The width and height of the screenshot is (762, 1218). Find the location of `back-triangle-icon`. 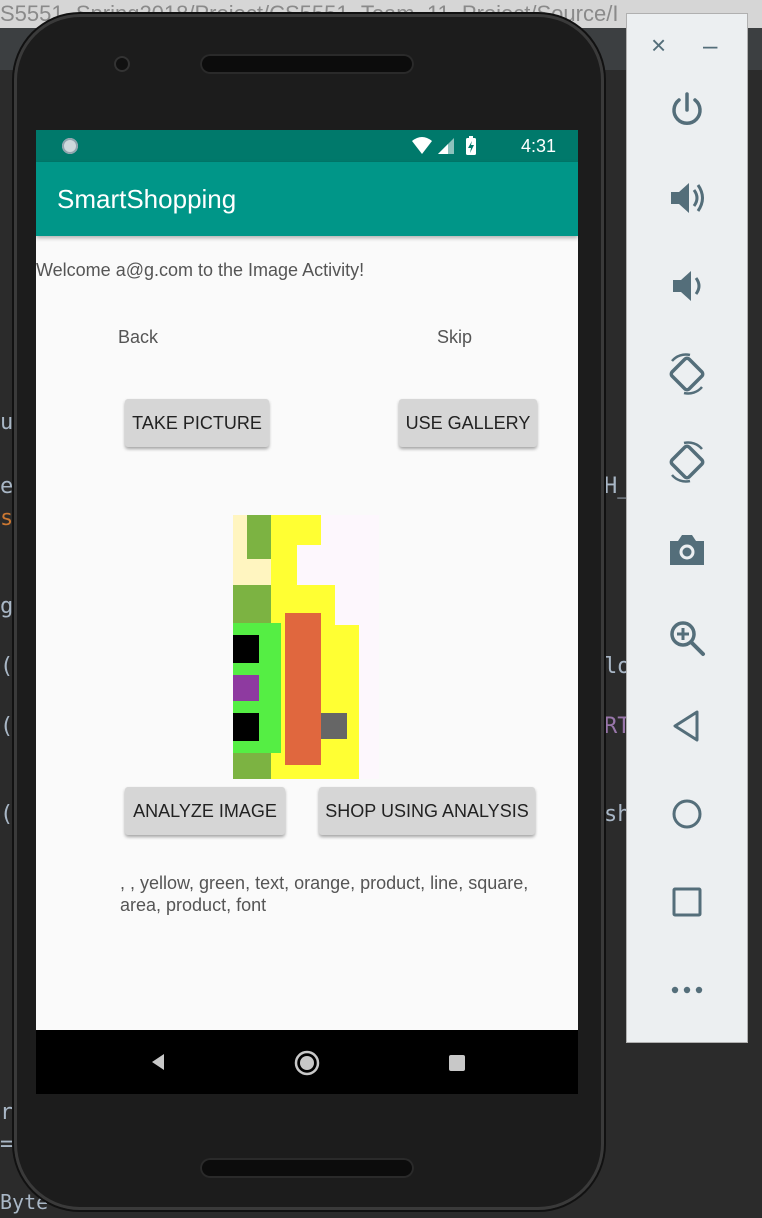

back-triangle-icon is located at coordinates (158, 1062).